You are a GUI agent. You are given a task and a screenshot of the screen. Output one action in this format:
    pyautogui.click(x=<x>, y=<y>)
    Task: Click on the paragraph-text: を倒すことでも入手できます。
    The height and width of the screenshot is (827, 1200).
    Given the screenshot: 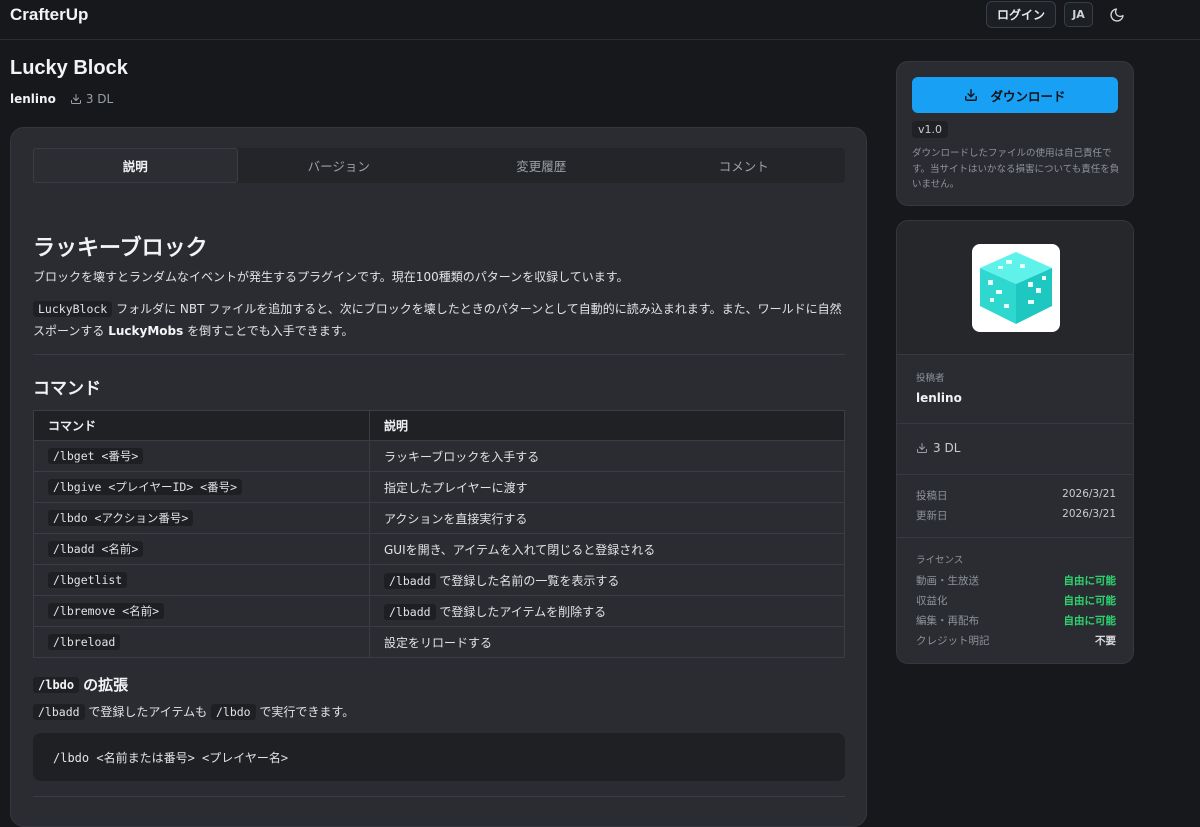 What is the action you would take?
    pyautogui.click(x=268, y=331)
    